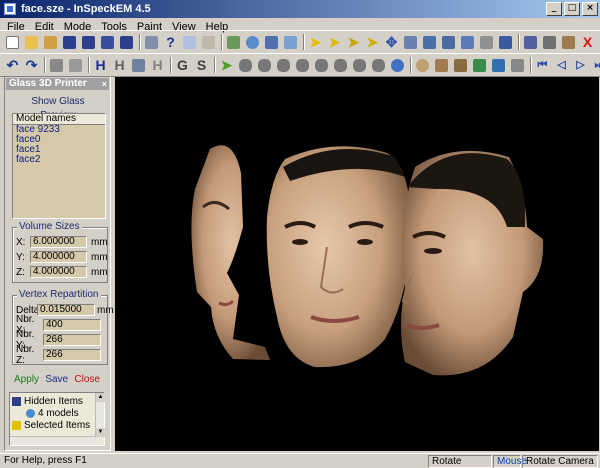  Describe the element at coordinates (52, 413) in the screenshot. I see `tree-row-models: 4 models` at that location.